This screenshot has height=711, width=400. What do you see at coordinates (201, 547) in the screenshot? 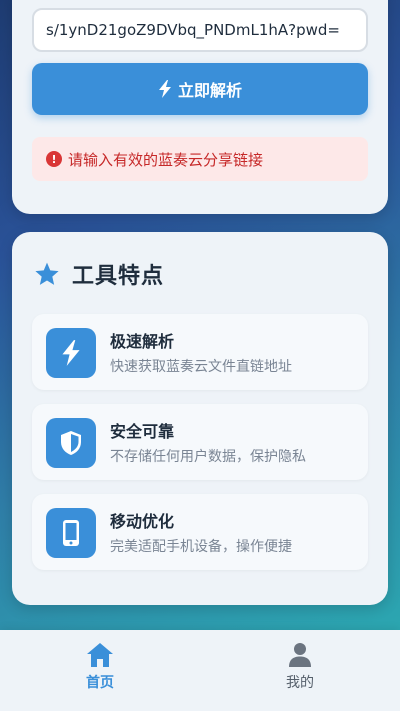
I see `feature-desc: 完美适配手机设备，操作便捷` at bounding box center [201, 547].